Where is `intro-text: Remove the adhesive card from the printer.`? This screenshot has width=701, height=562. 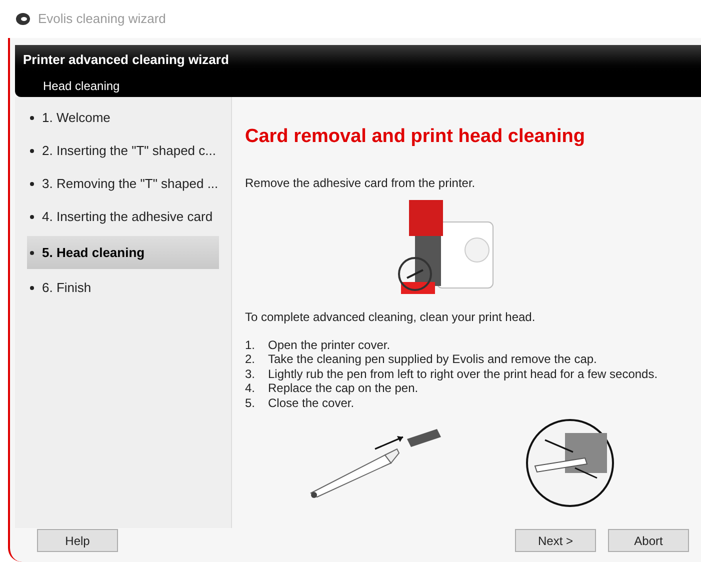
intro-text: Remove the adhesive card from the printer. is located at coordinates (360, 183).